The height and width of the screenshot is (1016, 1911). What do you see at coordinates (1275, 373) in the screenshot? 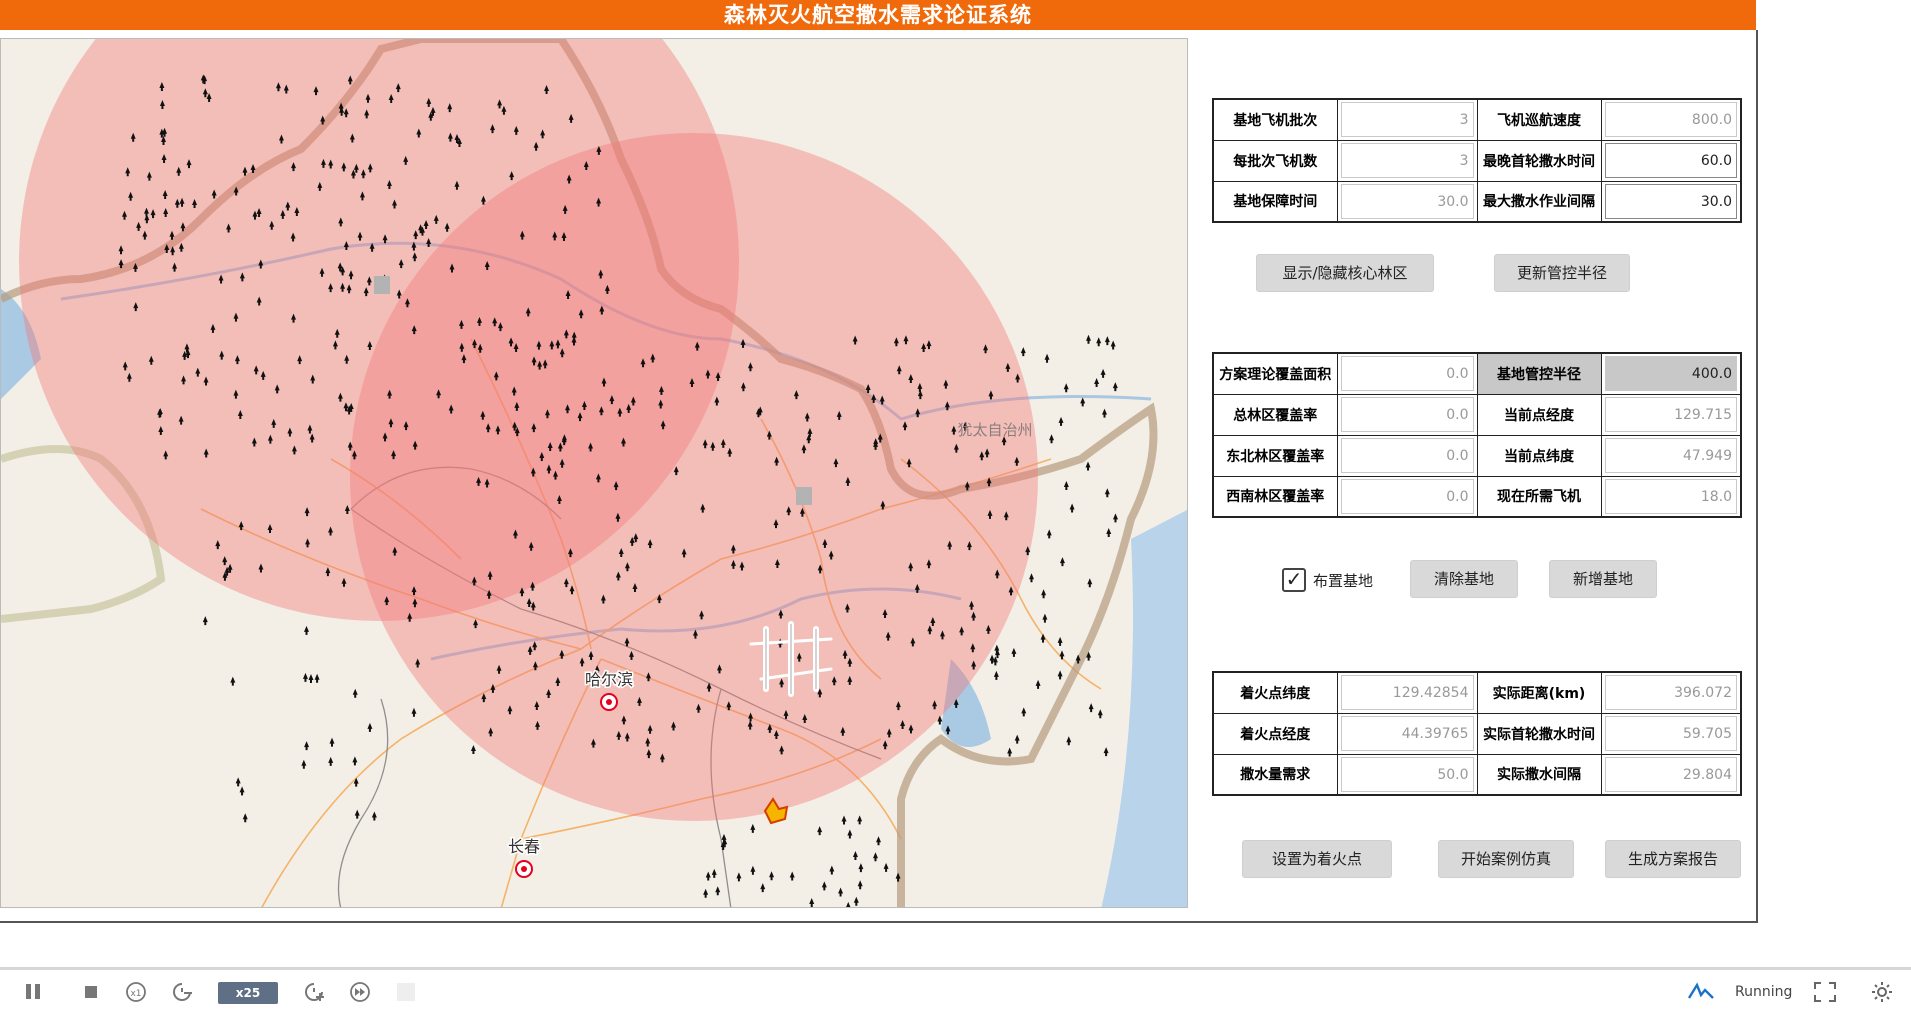
I see `label-theory-area: 方案理论覆盖面积` at bounding box center [1275, 373].